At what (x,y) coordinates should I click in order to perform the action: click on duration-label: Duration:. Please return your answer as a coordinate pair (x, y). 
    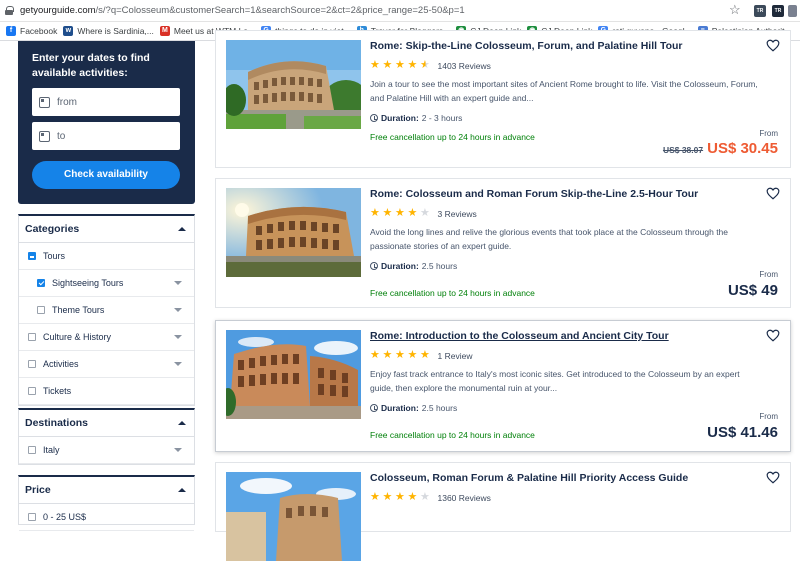
    Looking at the image, I should click on (400, 118).